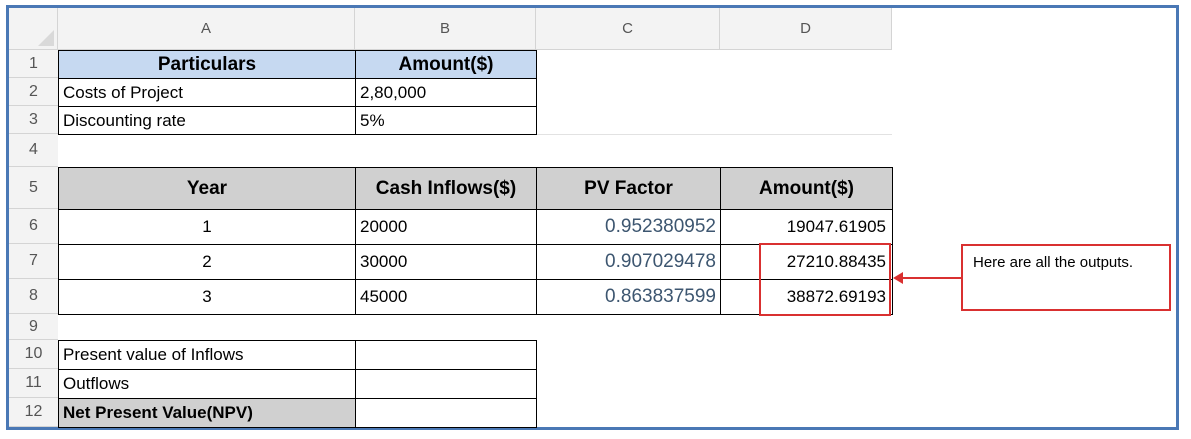 This screenshot has width=1191, height=439. I want to click on cell-b10, so click(446, 355).